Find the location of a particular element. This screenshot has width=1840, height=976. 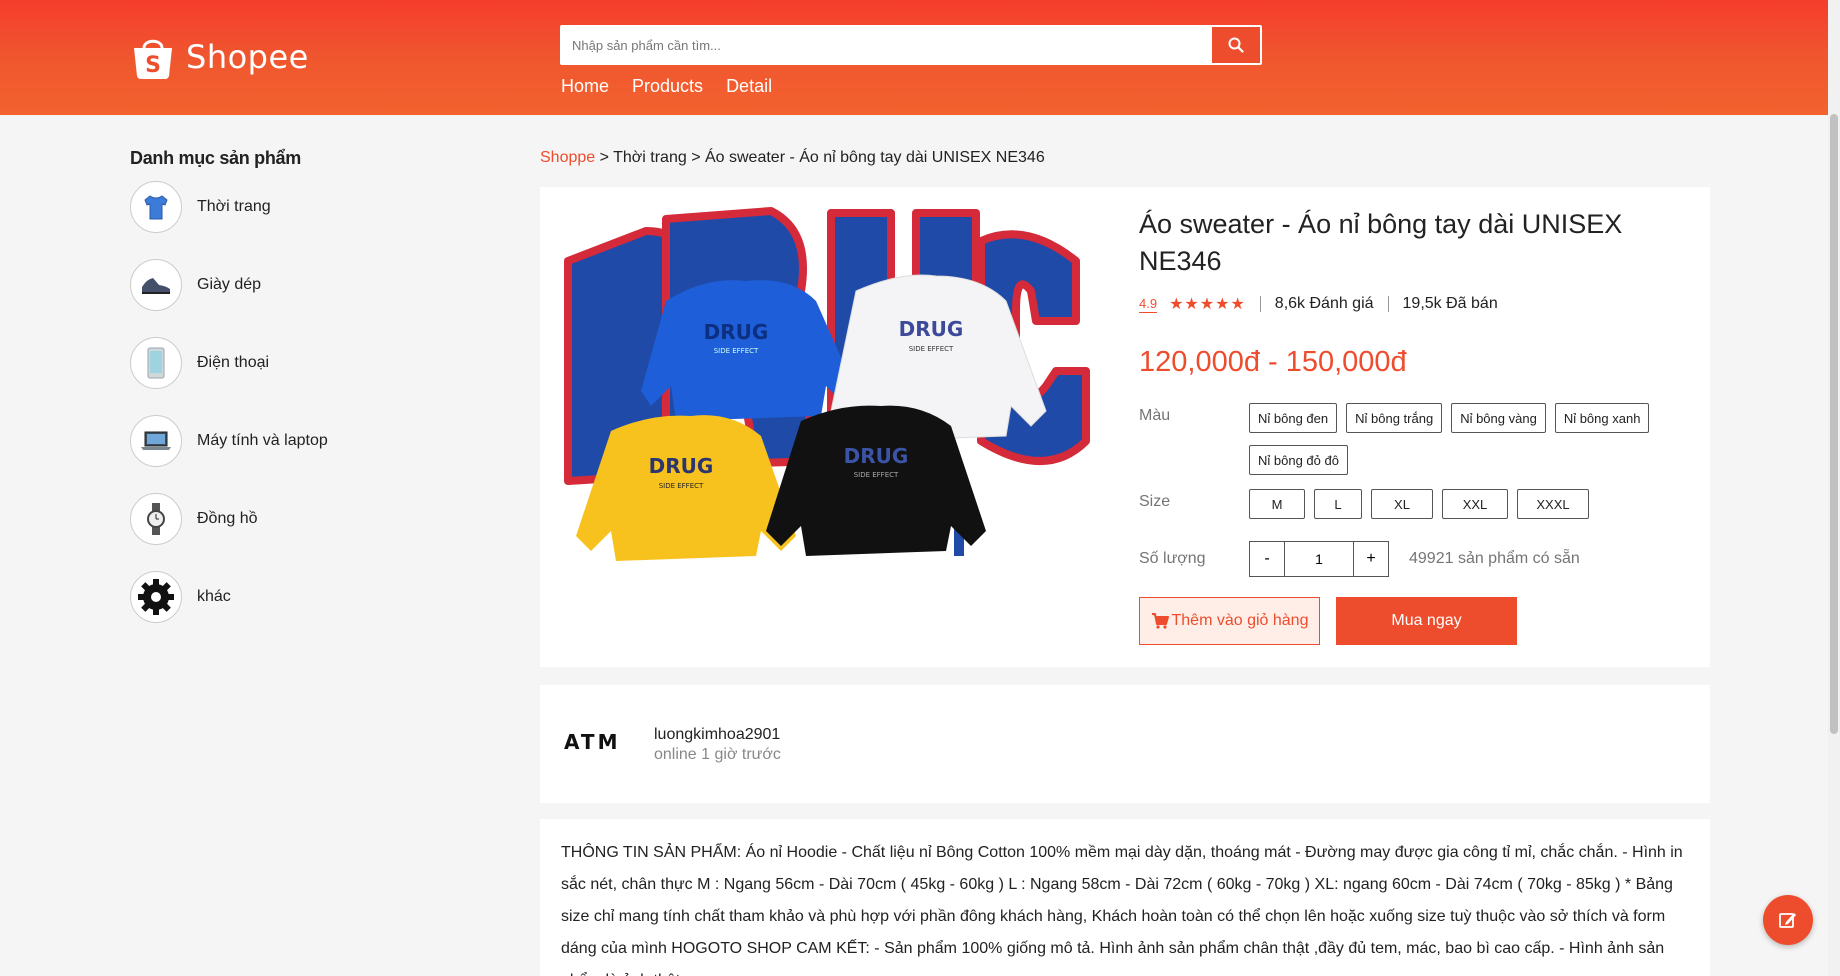

shopping-bag-icon: S is located at coordinates (153, 59).